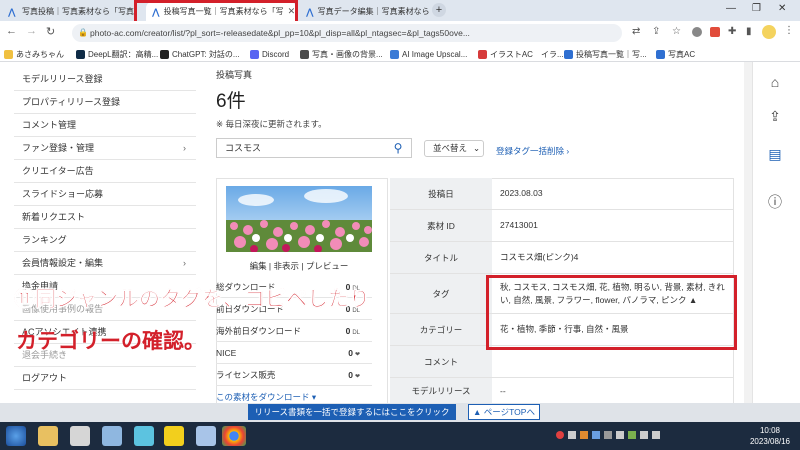  Describe the element at coordinates (269, 54) in the screenshot. I see `bookmark-item: Discord` at that location.